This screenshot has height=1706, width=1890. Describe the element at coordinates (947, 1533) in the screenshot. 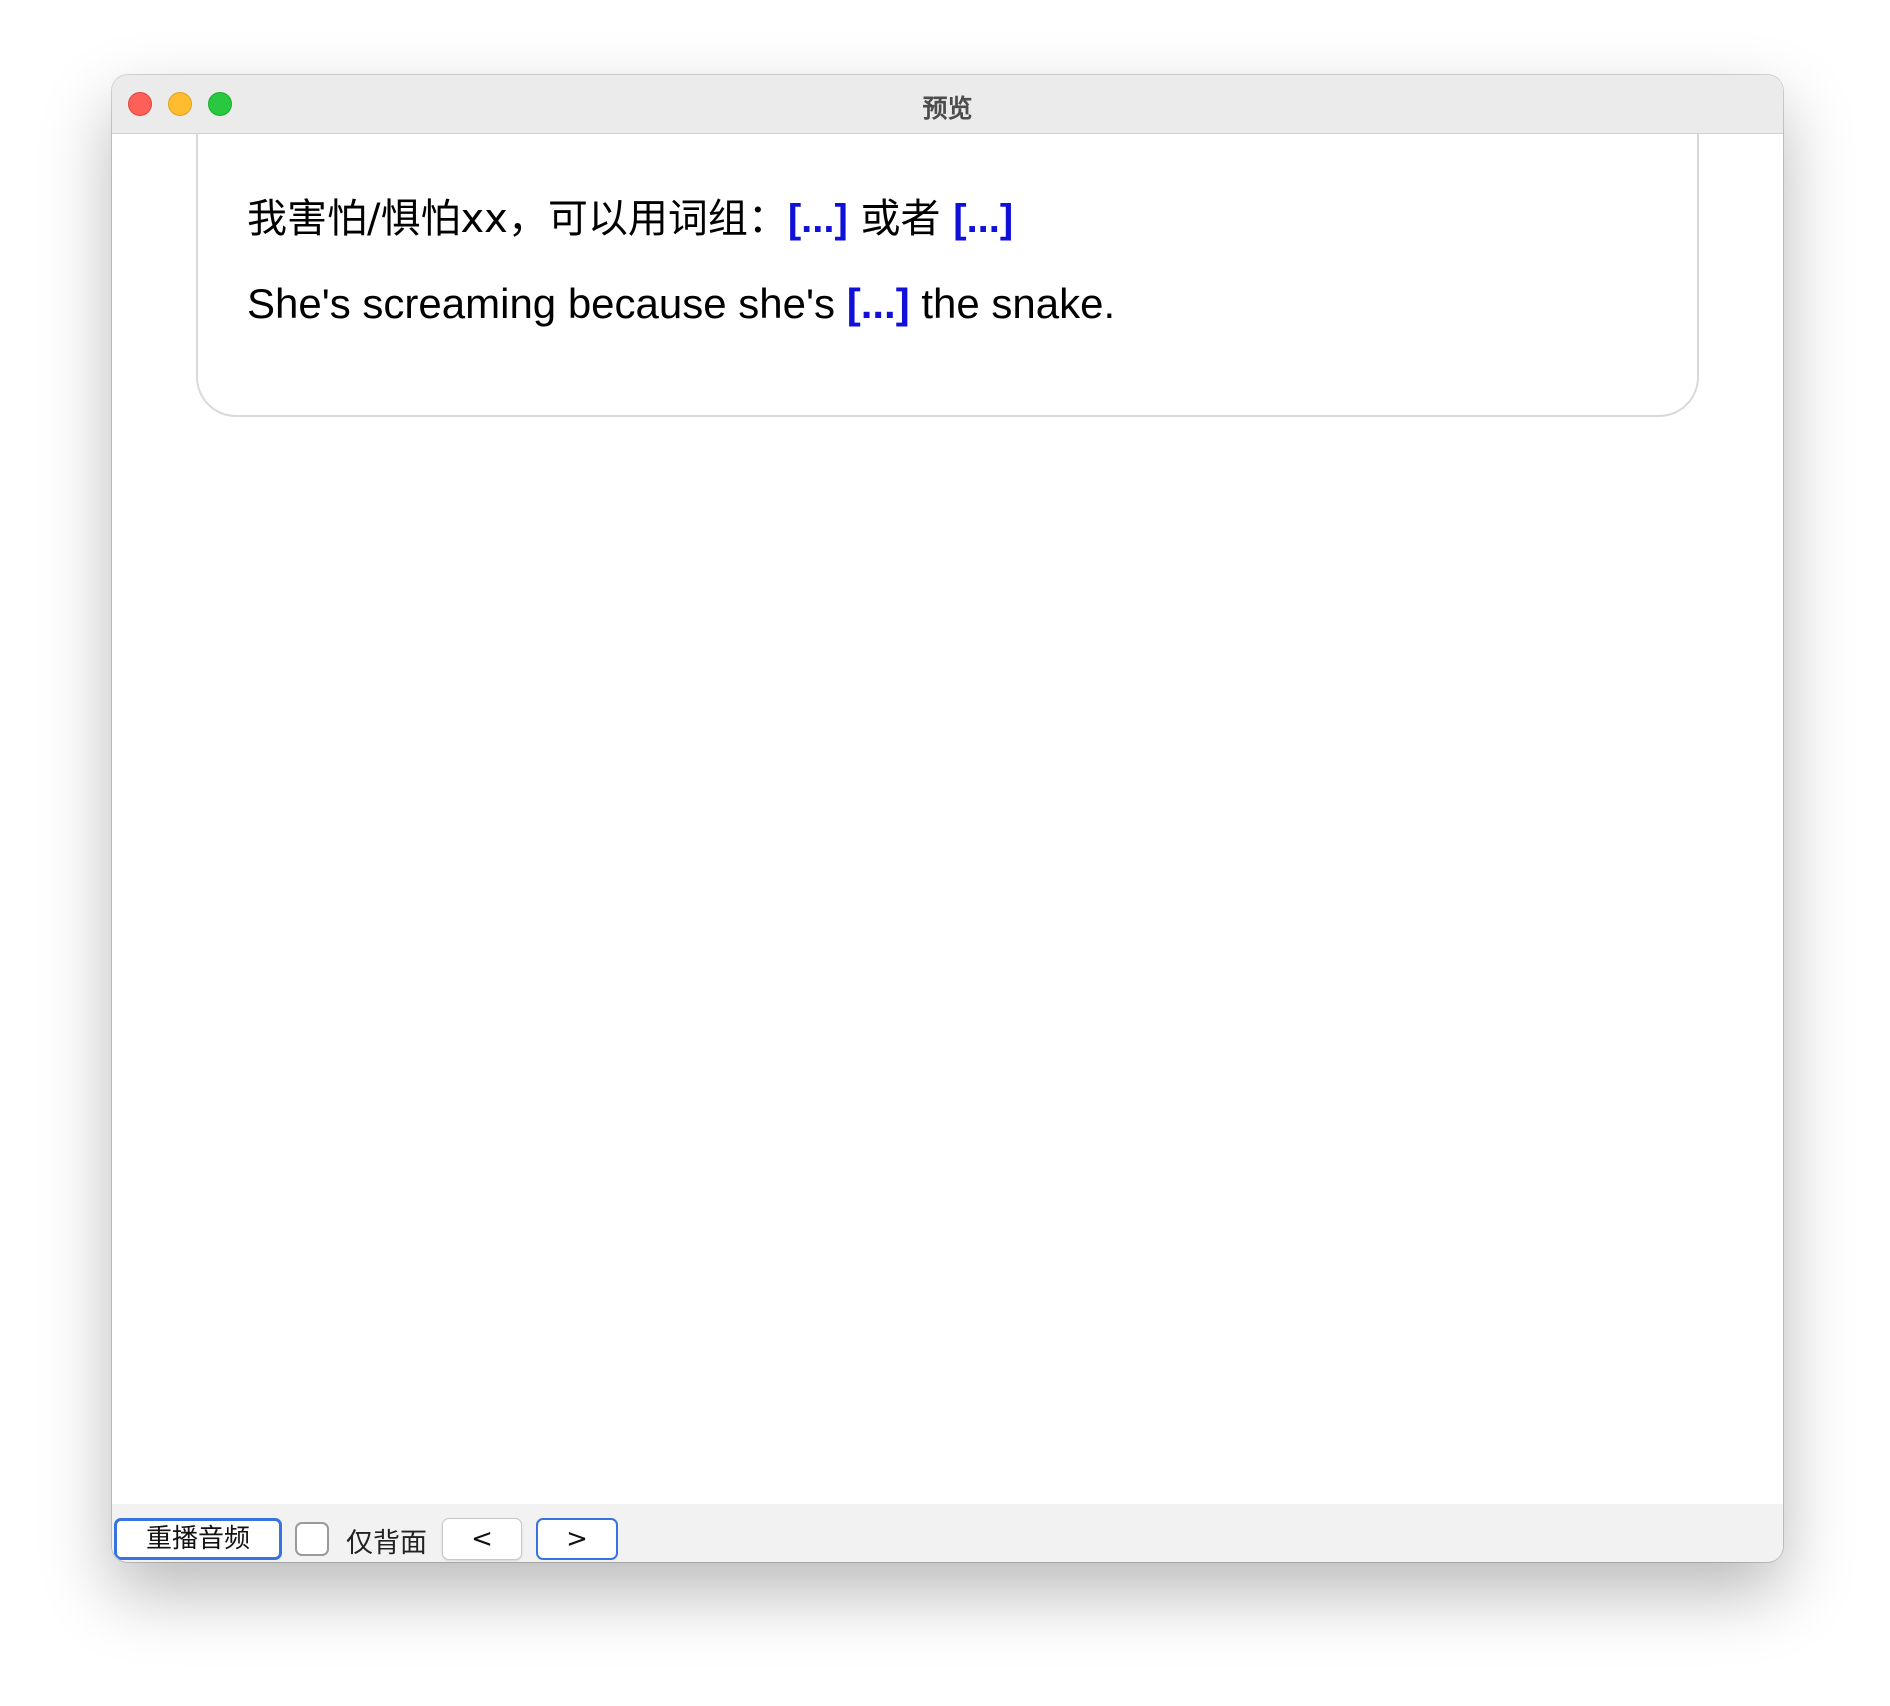

I see `preview-toolbar: 重播音频 仅背面 < >` at that location.